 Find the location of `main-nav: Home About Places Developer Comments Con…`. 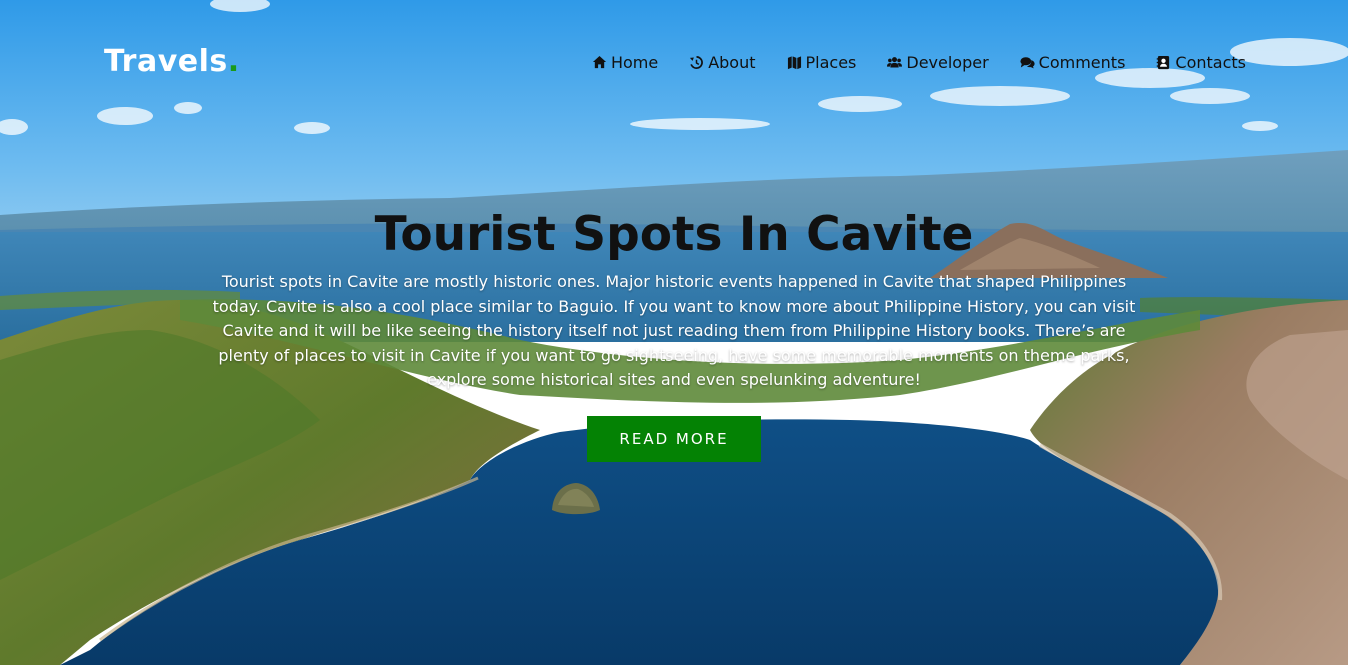

main-nav: Home About Places Developer Comments Con… is located at coordinates (919, 62).